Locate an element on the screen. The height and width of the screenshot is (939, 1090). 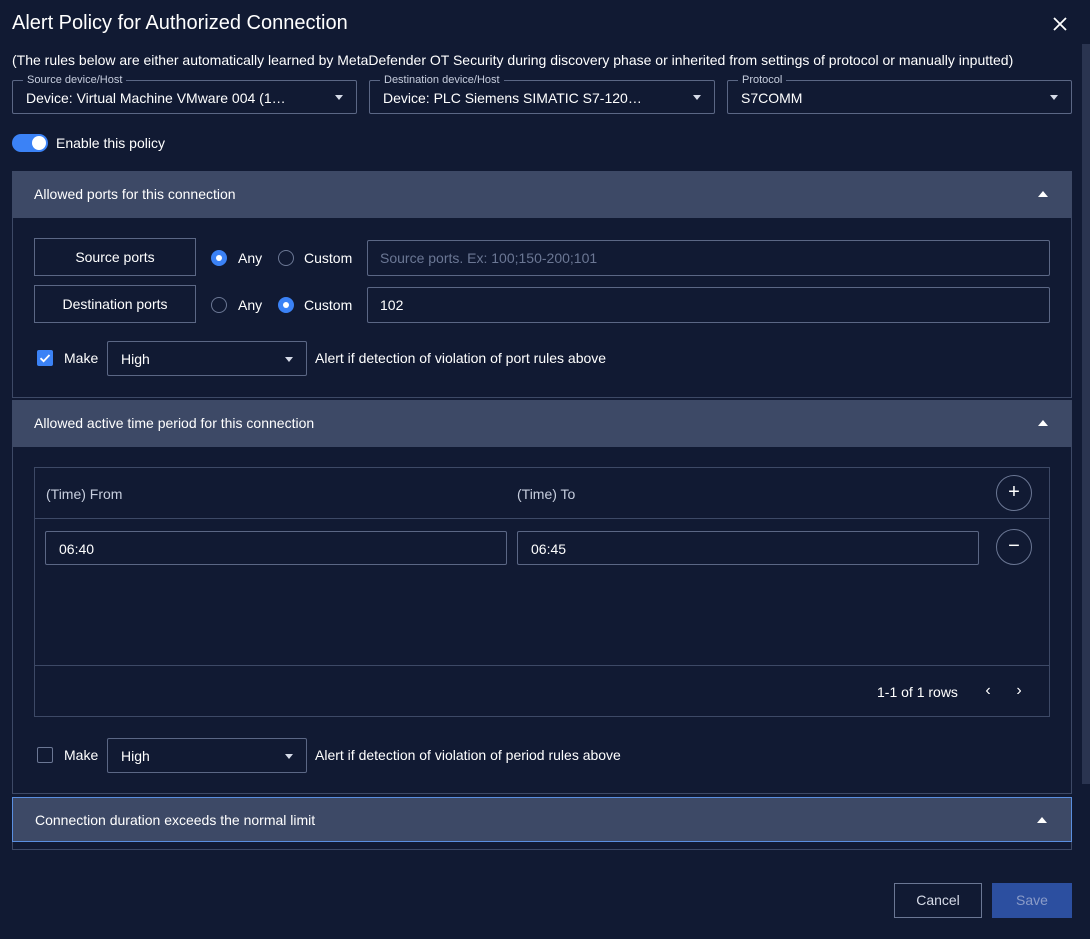
dest-custom-radio is located at coordinates (286, 305).